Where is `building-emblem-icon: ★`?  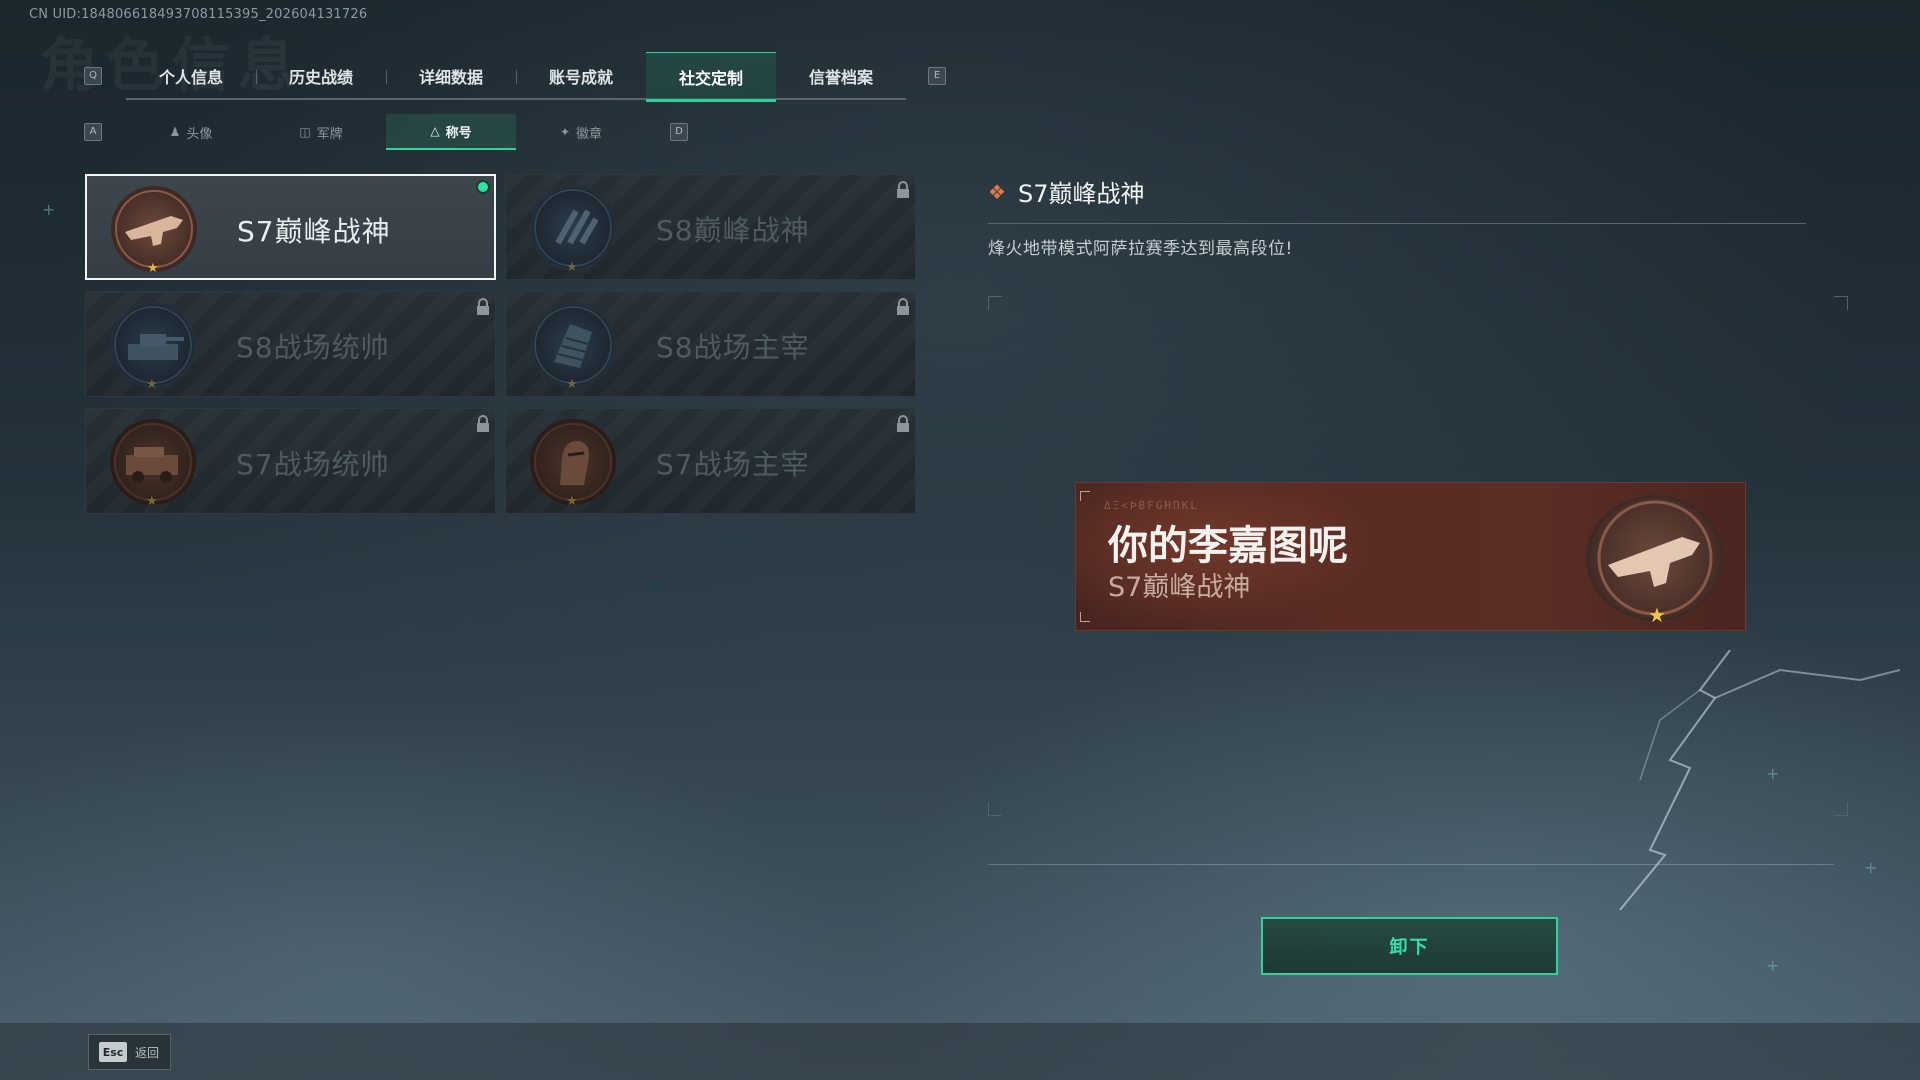 building-emblem-icon: ★ is located at coordinates (573, 347).